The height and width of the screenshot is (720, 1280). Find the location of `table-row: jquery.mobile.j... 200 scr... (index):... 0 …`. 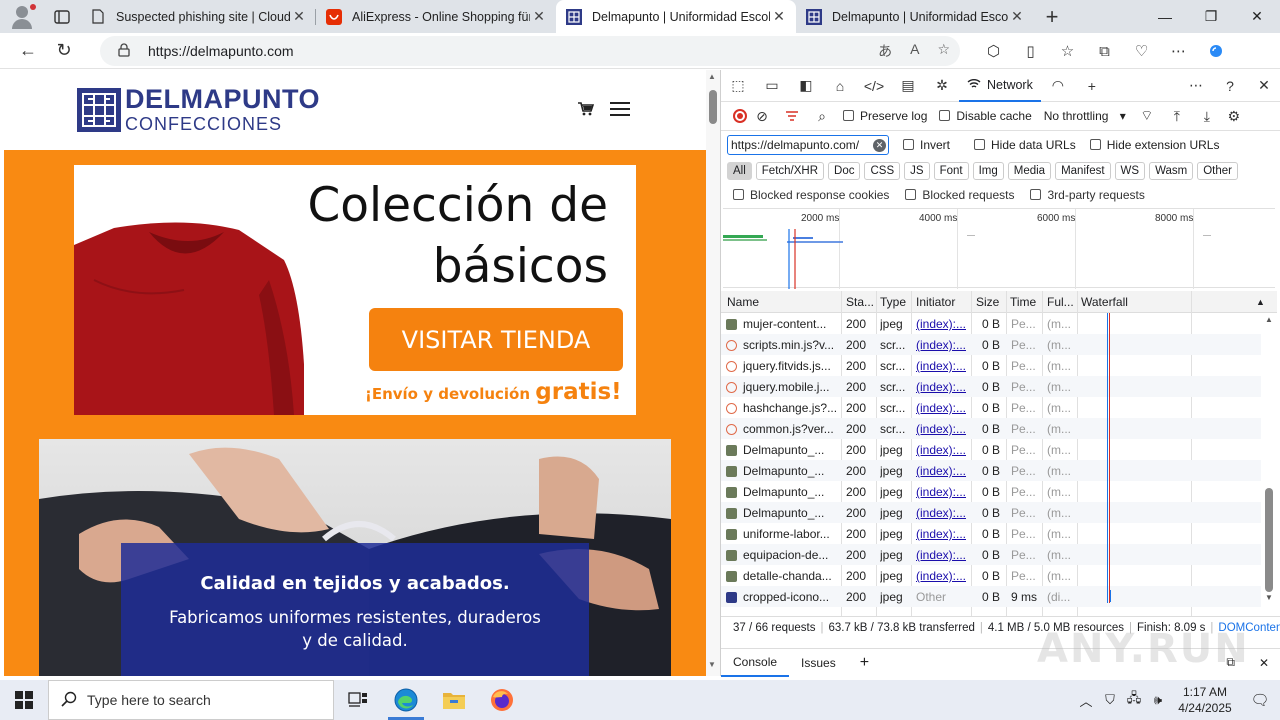

table-row: jquery.mobile.j... 200 scr... (index):... 0 … is located at coordinates (991, 386).